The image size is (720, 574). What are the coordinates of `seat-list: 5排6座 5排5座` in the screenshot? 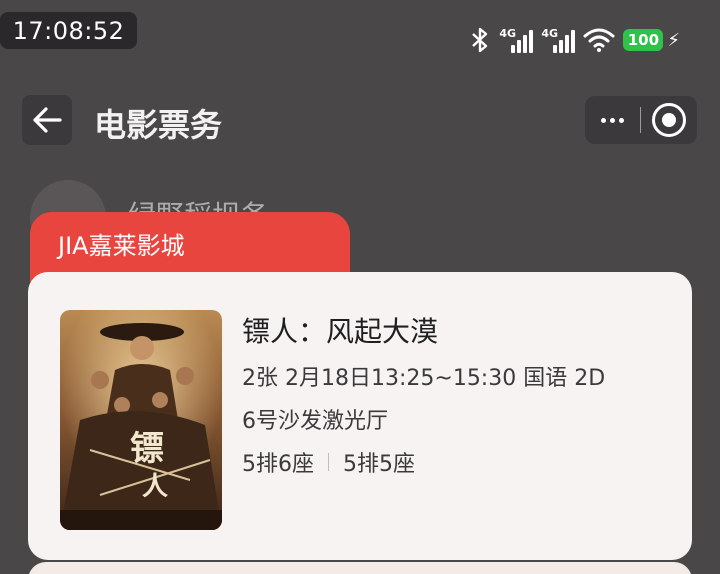 It's located at (328, 462).